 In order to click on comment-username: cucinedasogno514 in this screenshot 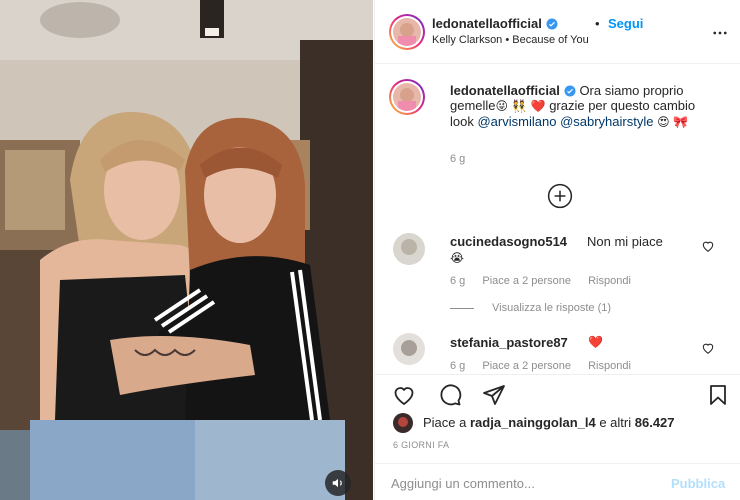, I will do `click(508, 241)`.